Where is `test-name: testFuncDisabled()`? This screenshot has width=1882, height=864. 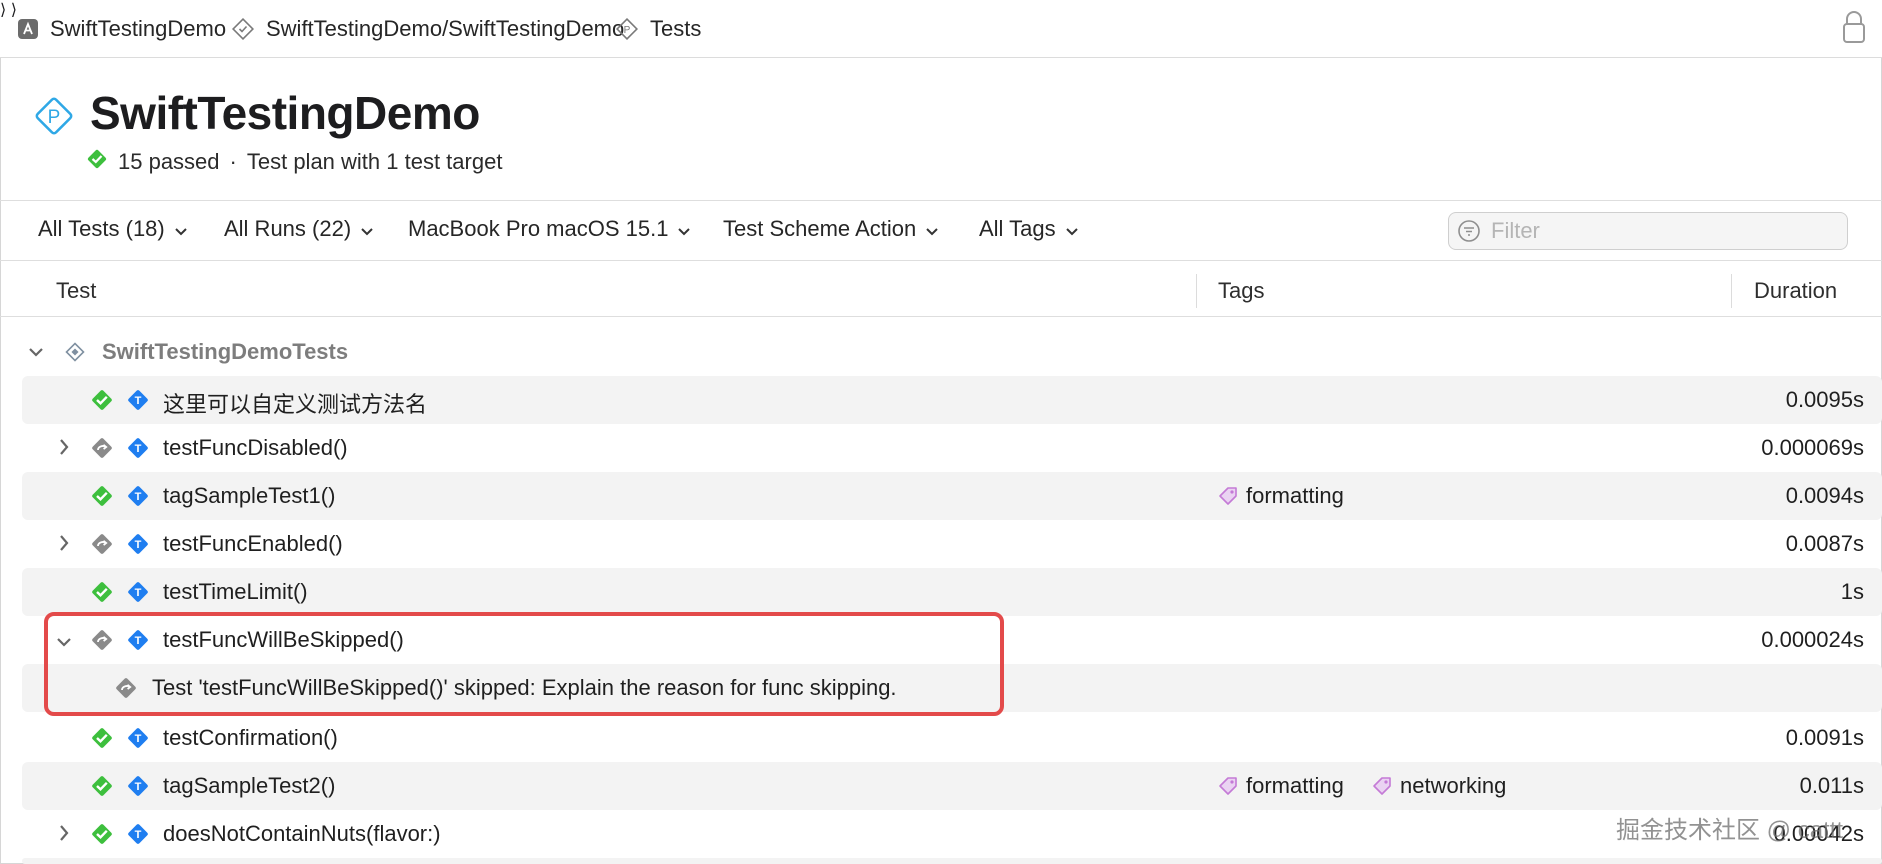
test-name: testFuncDisabled() is located at coordinates (255, 447).